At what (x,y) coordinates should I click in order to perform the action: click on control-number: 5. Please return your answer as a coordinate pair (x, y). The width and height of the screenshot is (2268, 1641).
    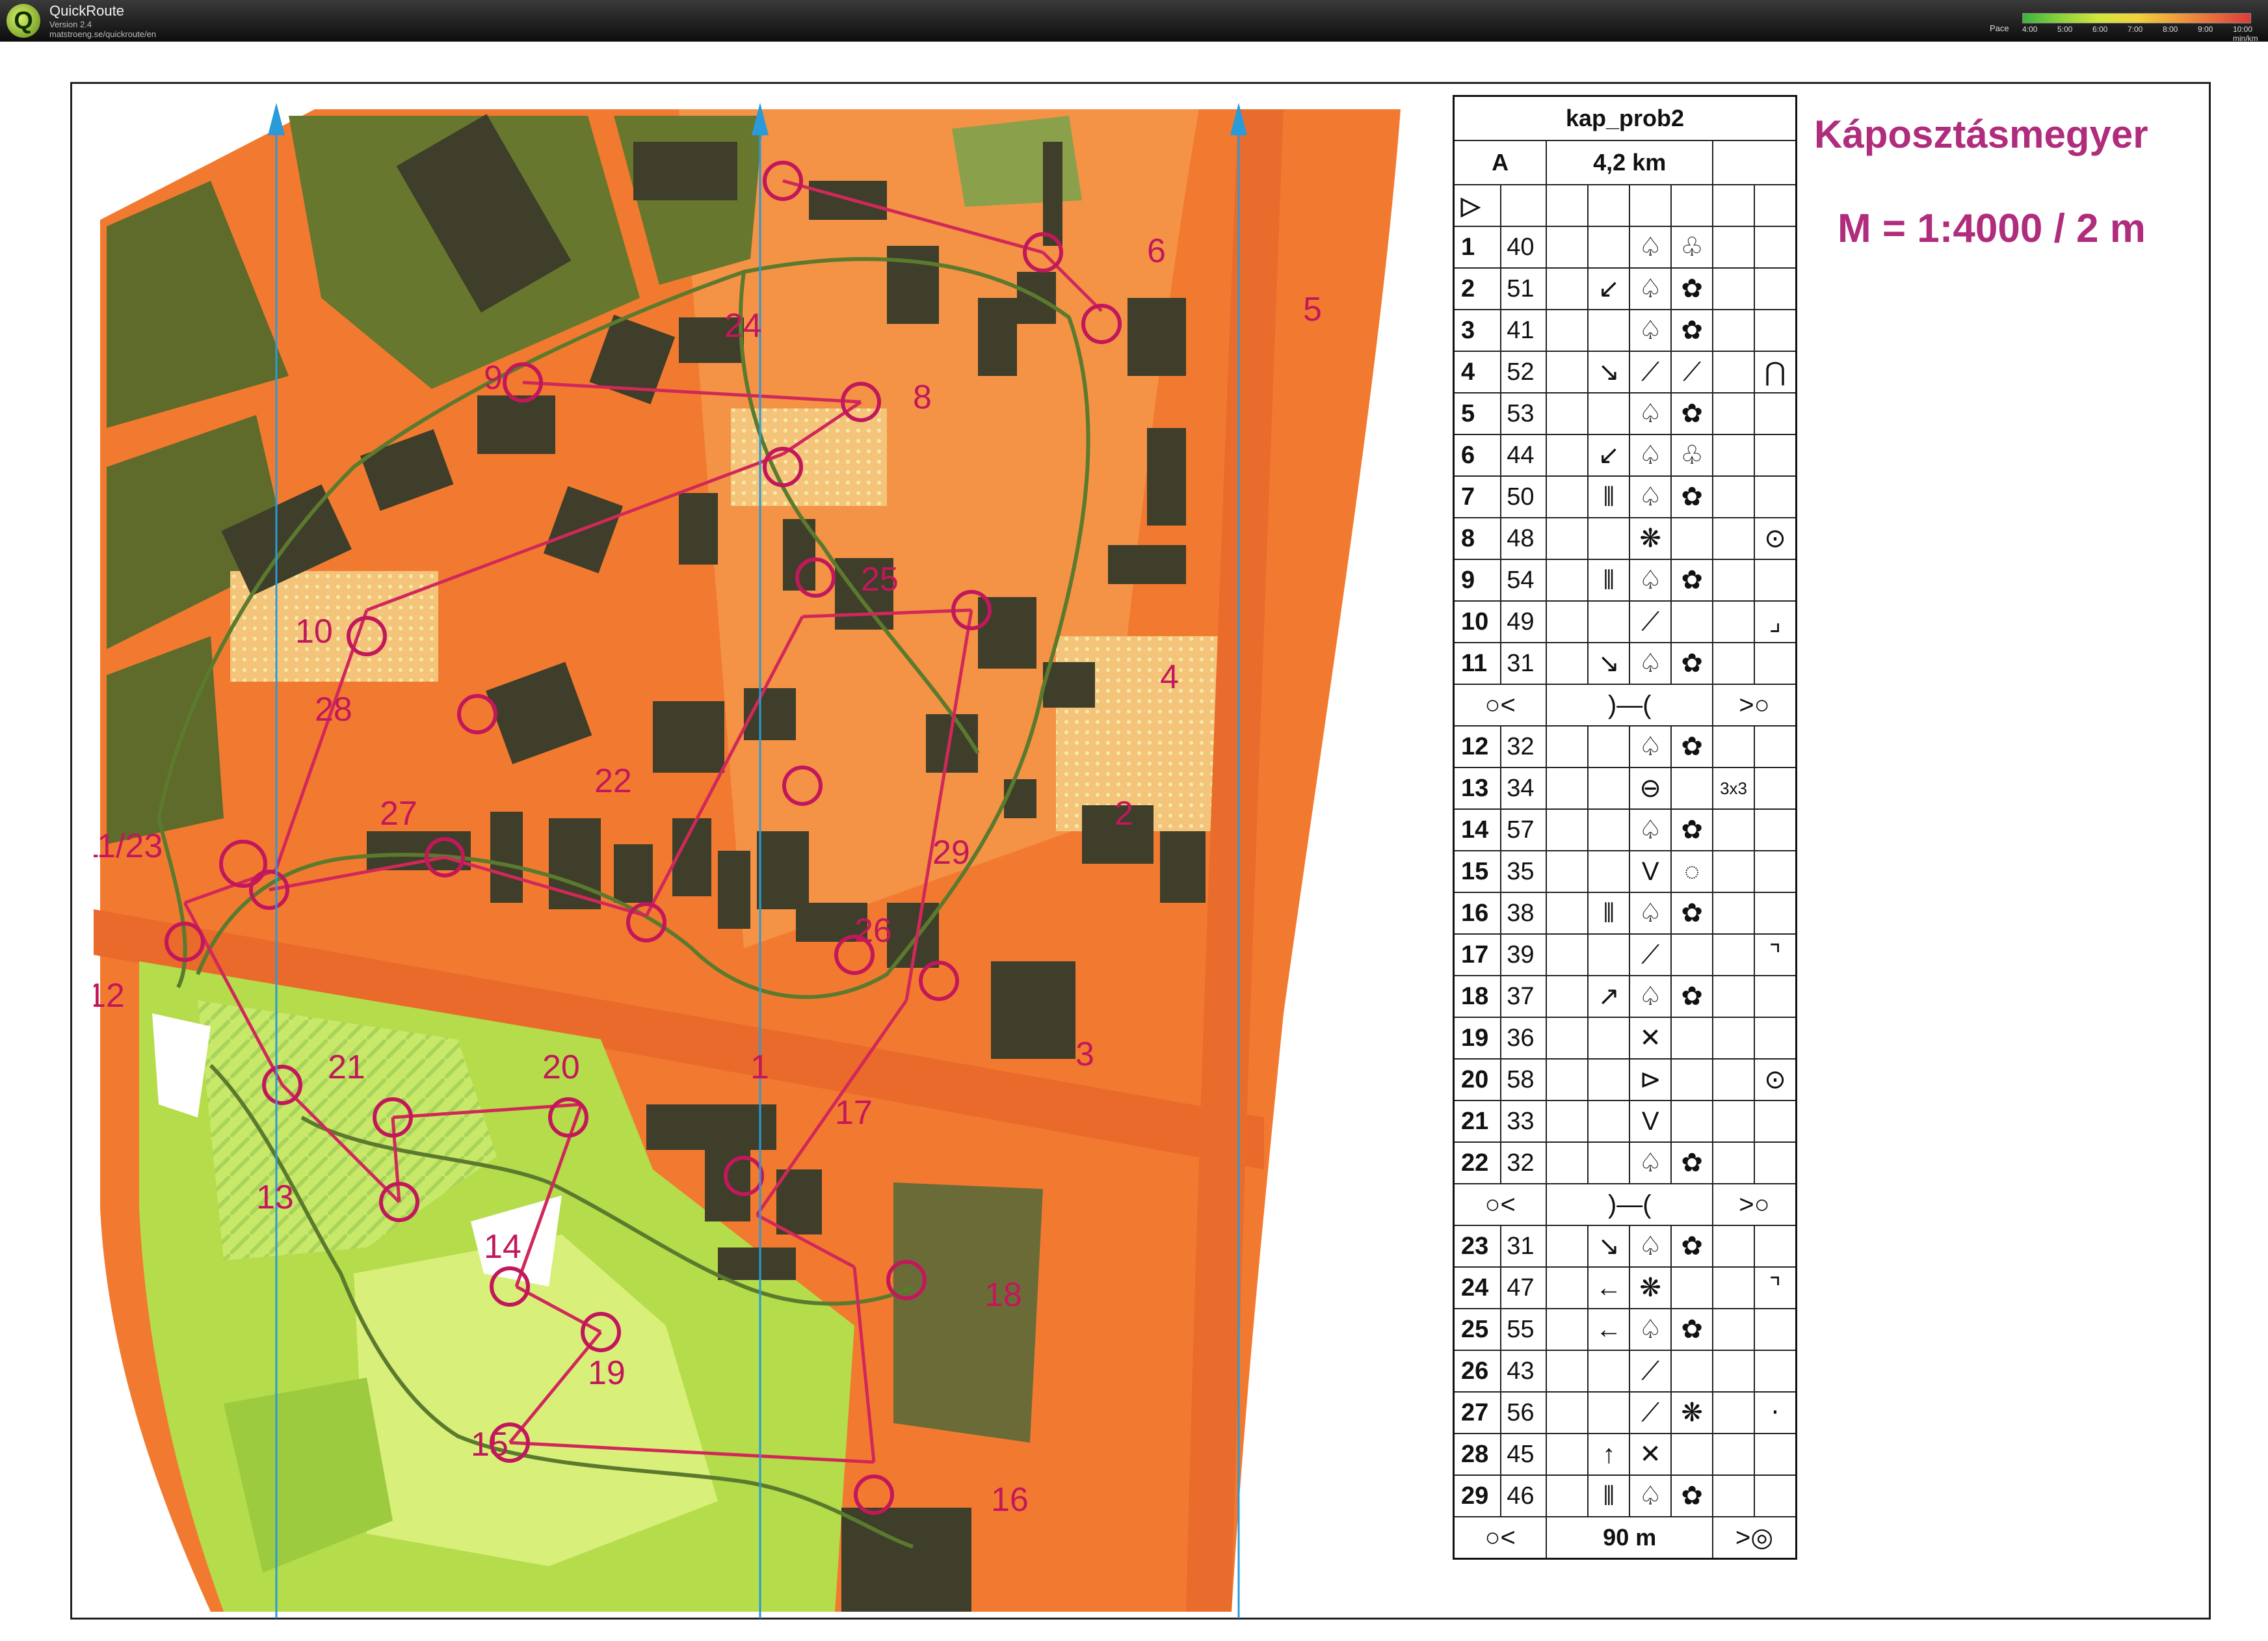
    Looking at the image, I should click on (1477, 414).